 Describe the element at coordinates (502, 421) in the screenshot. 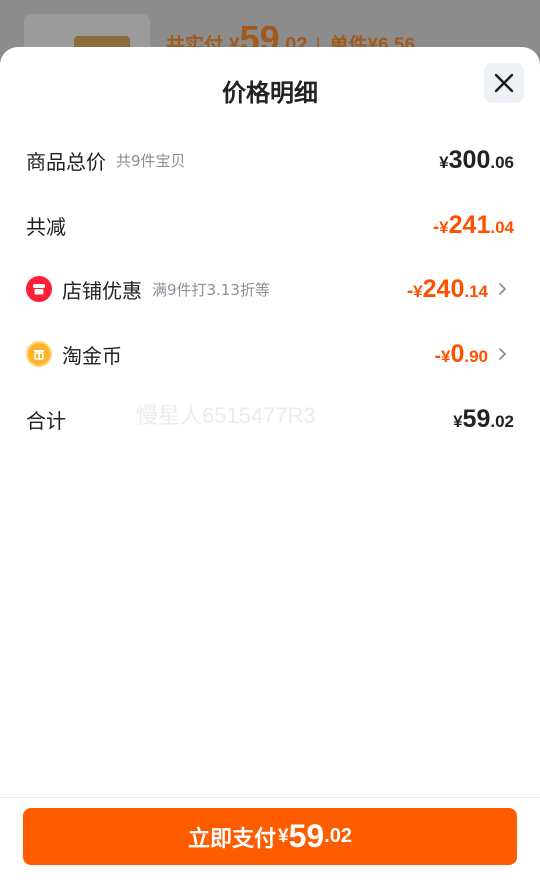

I see `amount-decimal: .02` at that location.